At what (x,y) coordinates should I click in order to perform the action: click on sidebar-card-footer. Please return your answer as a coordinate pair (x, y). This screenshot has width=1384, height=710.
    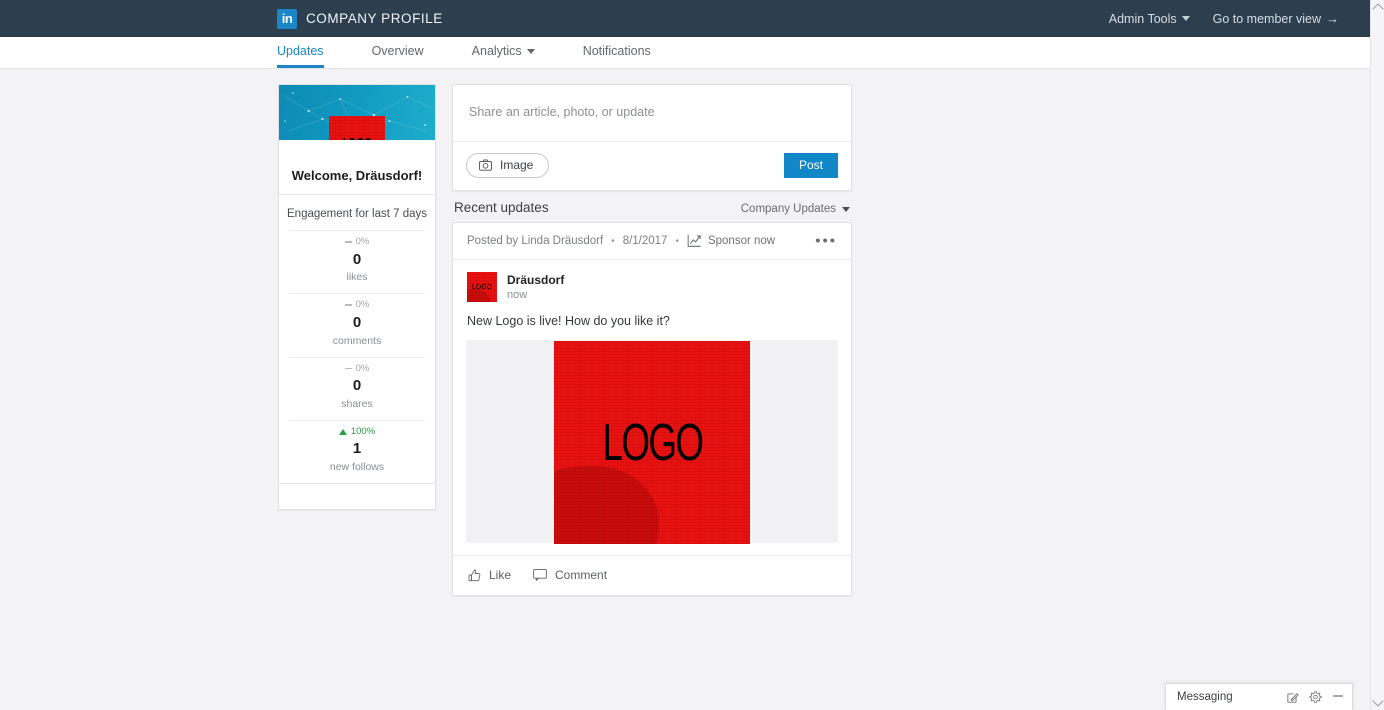
    Looking at the image, I should click on (357, 496).